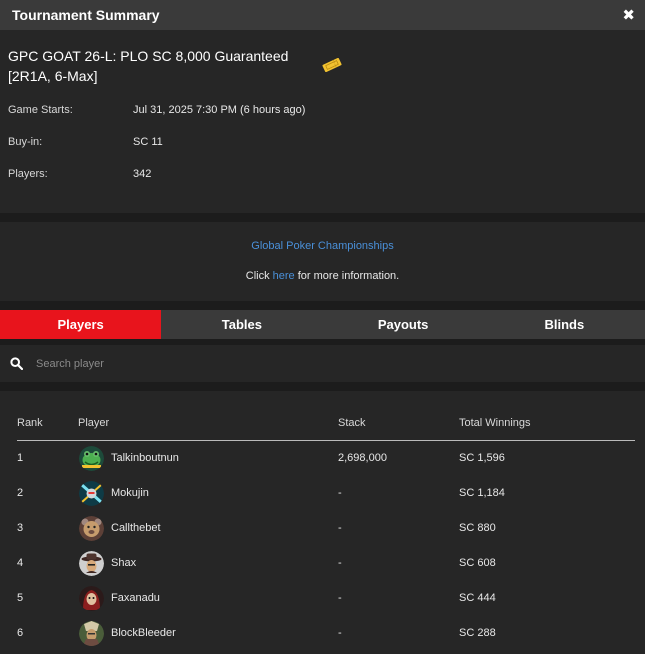 This screenshot has height=654, width=645. I want to click on row-winnings: SC 288, so click(477, 633).